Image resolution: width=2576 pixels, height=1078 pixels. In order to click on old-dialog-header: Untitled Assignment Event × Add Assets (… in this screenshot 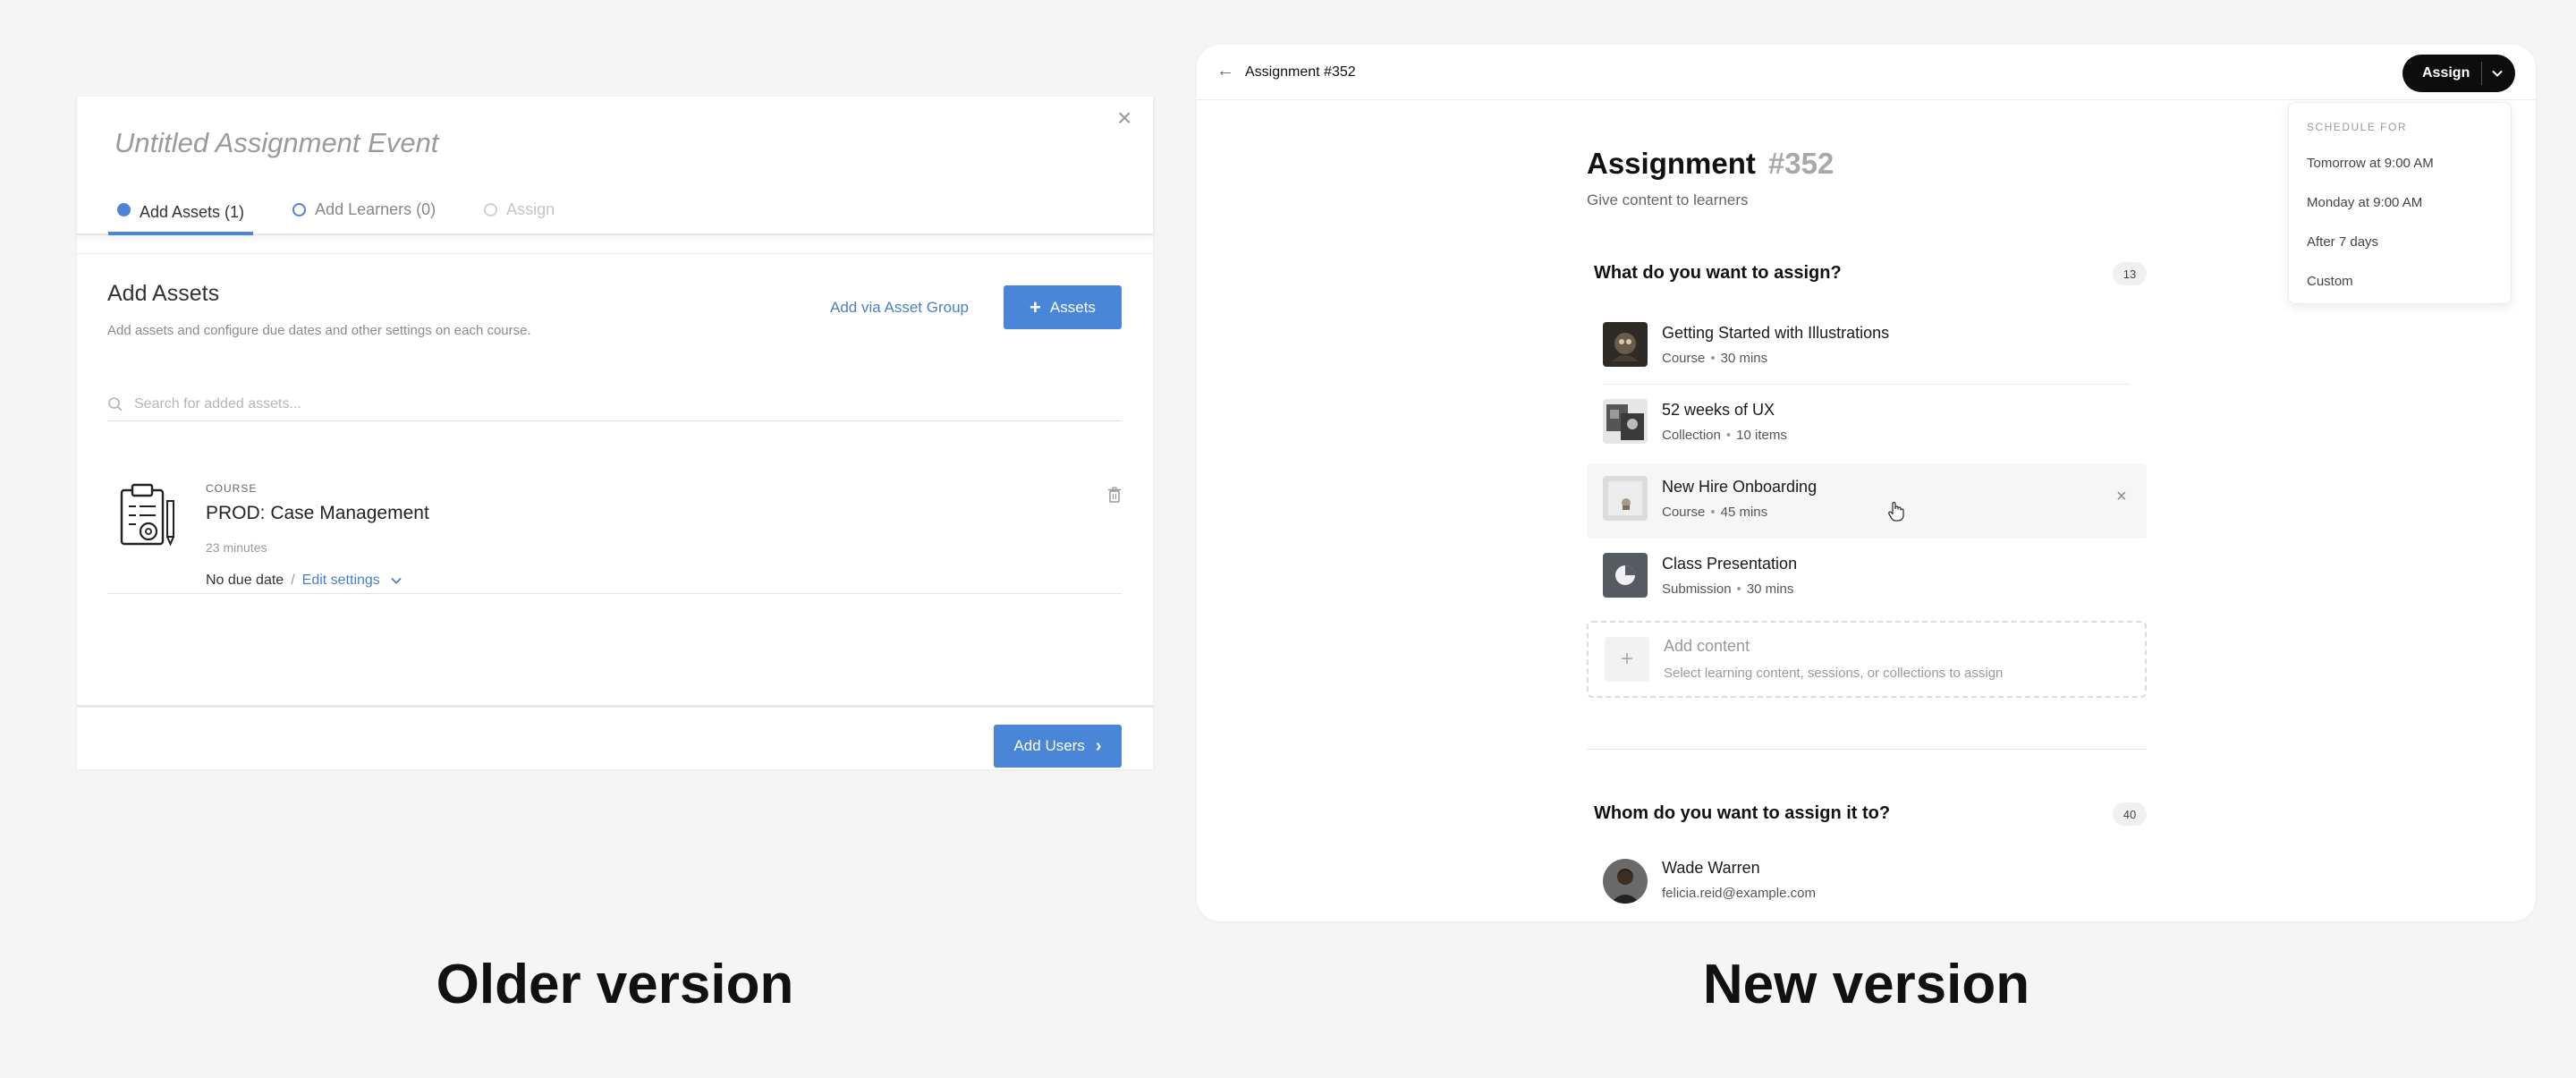, I will do `click(615, 166)`.